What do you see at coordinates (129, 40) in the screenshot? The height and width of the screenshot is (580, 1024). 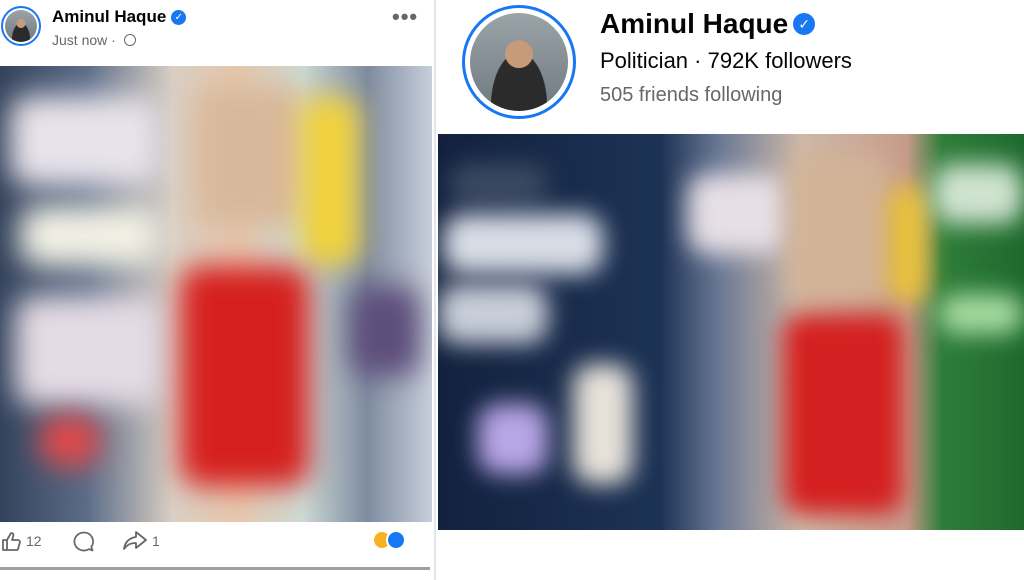 I see `globe-icon` at bounding box center [129, 40].